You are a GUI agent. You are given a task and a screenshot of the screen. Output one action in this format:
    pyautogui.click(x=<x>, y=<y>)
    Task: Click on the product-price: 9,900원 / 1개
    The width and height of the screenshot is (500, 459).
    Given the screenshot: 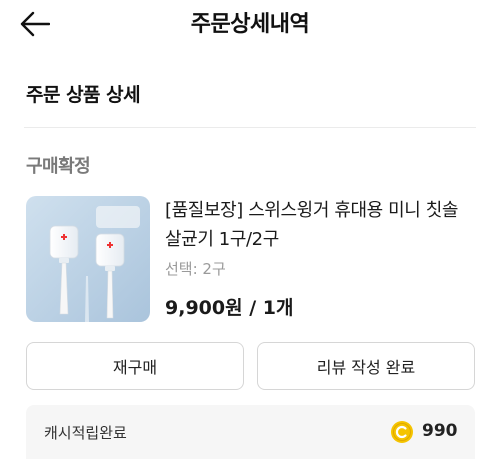 What is the action you would take?
    pyautogui.click(x=229, y=308)
    